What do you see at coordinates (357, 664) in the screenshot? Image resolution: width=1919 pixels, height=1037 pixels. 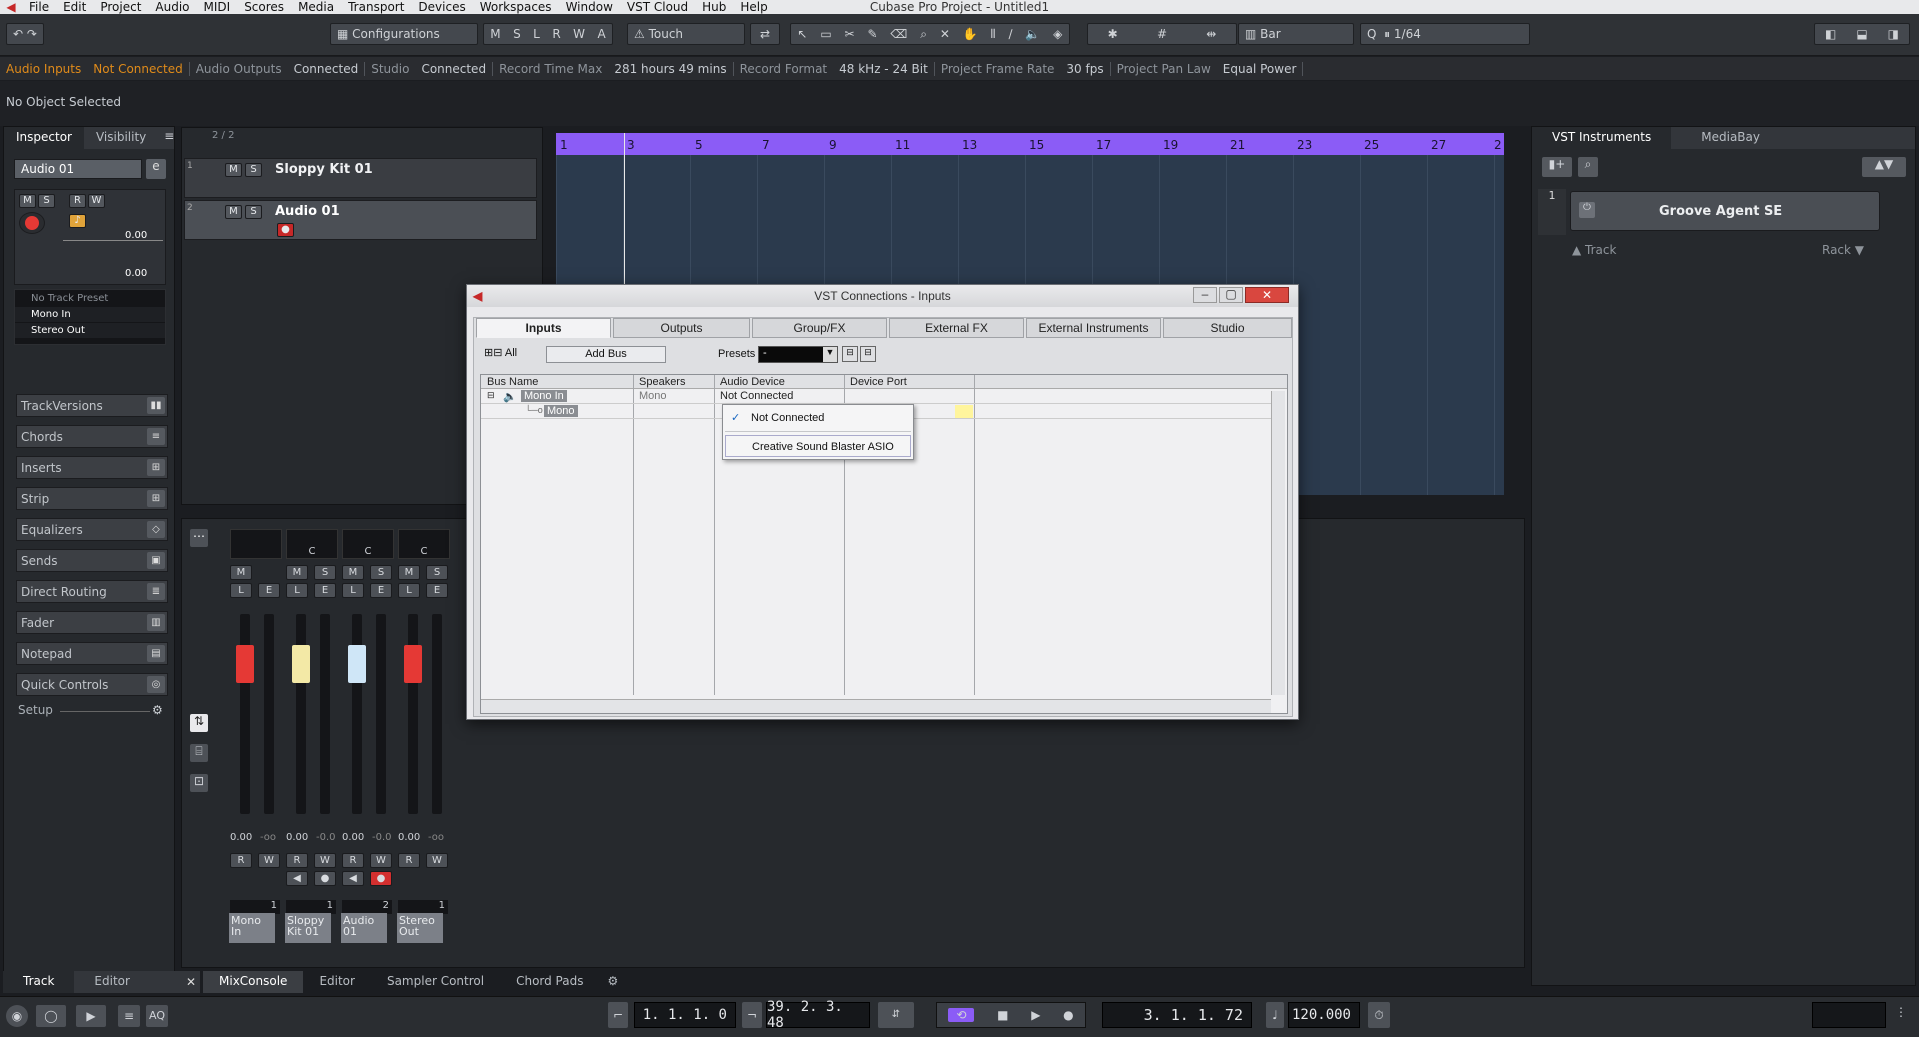 I see `ch3-fader-handle` at bounding box center [357, 664].